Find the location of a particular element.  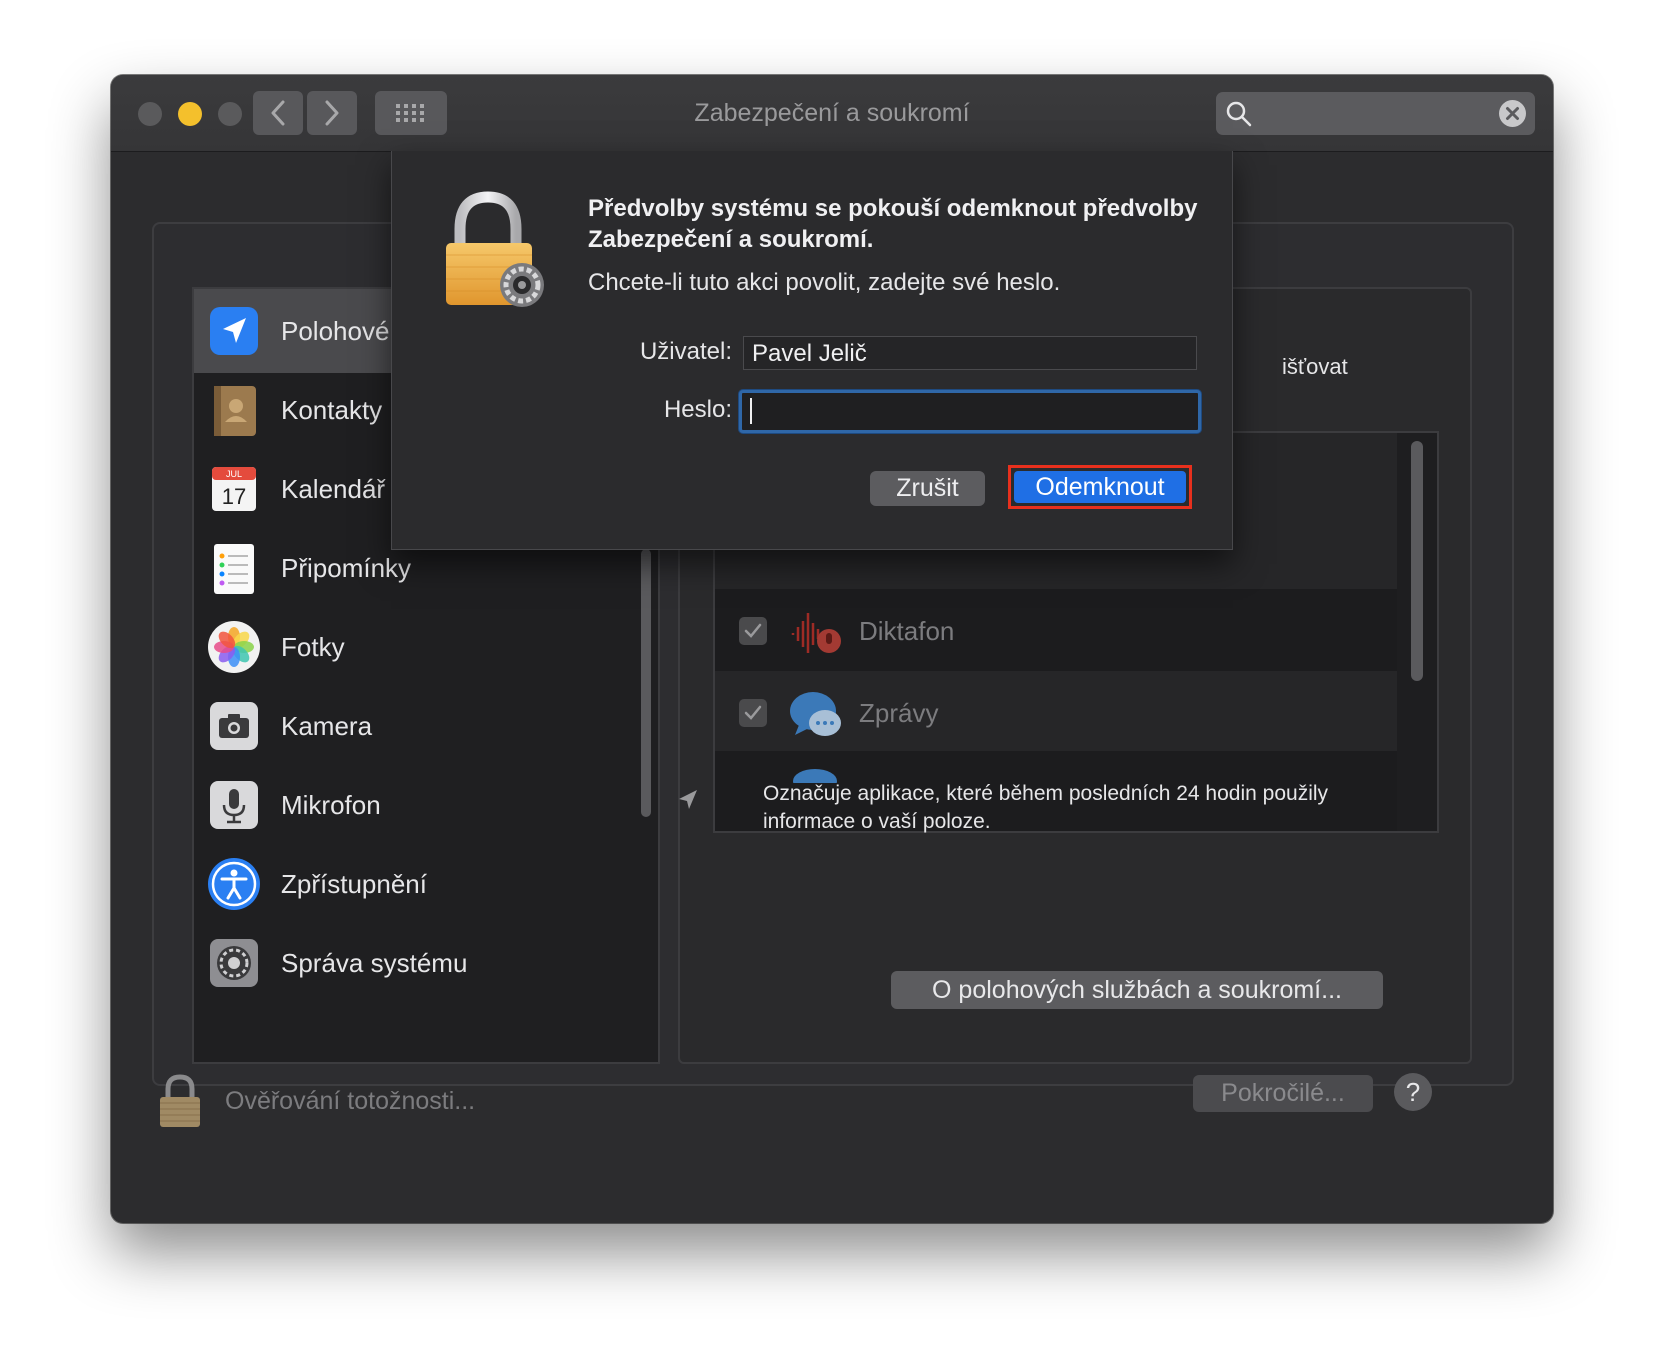

microphone-icon is located at coordinates (234, 805).